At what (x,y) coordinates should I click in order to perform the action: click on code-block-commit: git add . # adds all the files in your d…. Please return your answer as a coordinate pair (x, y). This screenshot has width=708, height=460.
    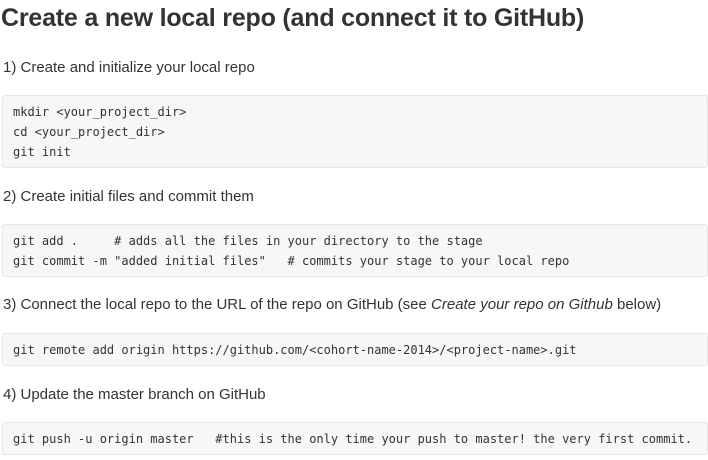
    Looking at the image, I should click on (355, 250).